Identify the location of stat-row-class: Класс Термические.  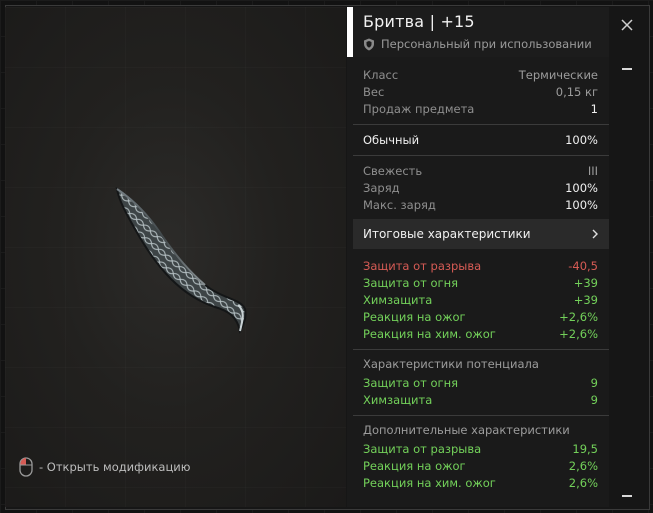
(480, 75).